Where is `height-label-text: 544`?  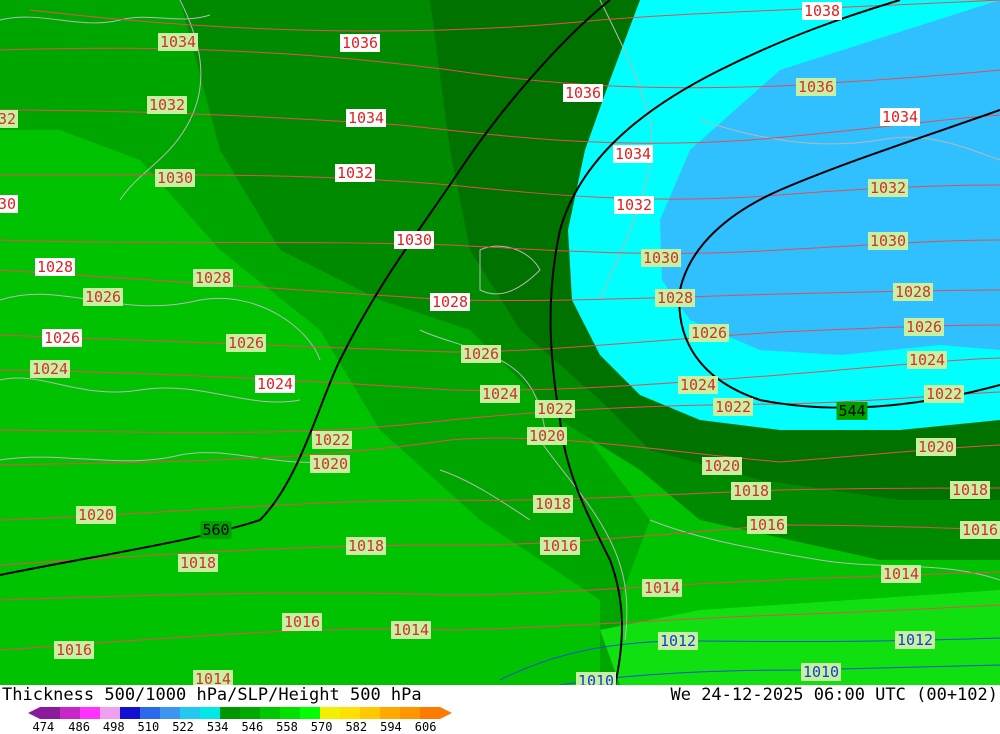 height-label-text: 544 is located at coordinates (851, 411).